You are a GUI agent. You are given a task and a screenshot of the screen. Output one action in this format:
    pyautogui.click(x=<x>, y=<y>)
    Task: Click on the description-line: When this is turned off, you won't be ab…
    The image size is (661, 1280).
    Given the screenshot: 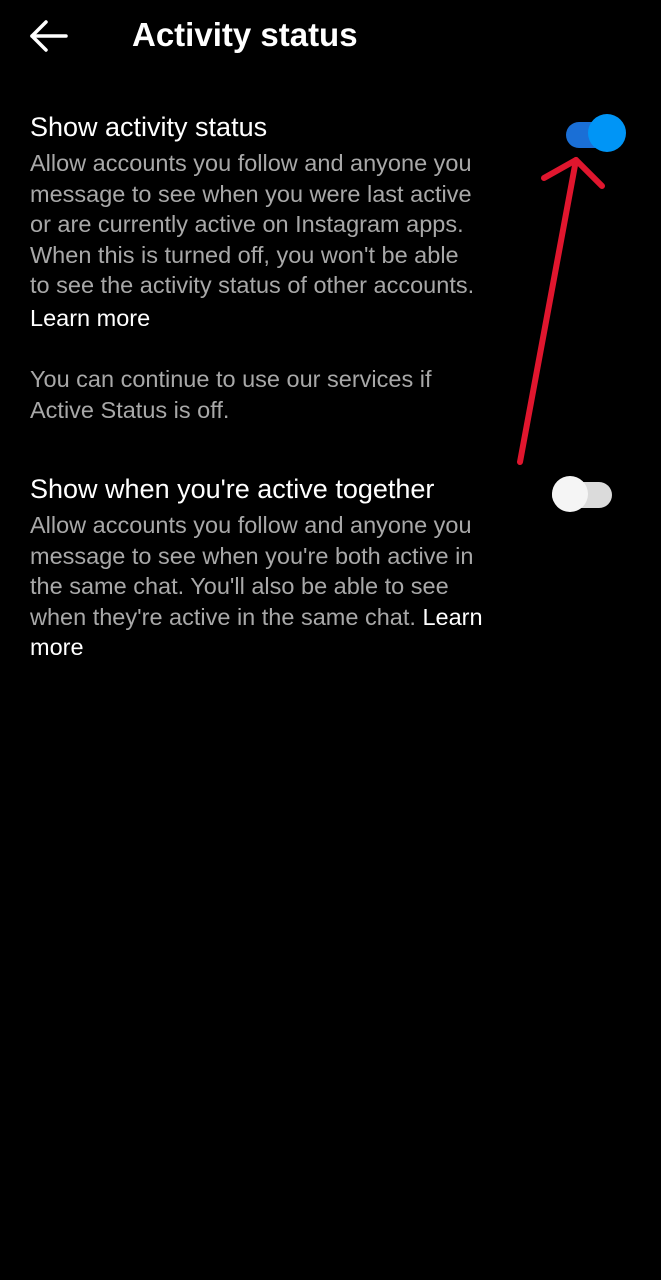 What is the action you would take?
    pyautogui.click(x=244, y=254)
    